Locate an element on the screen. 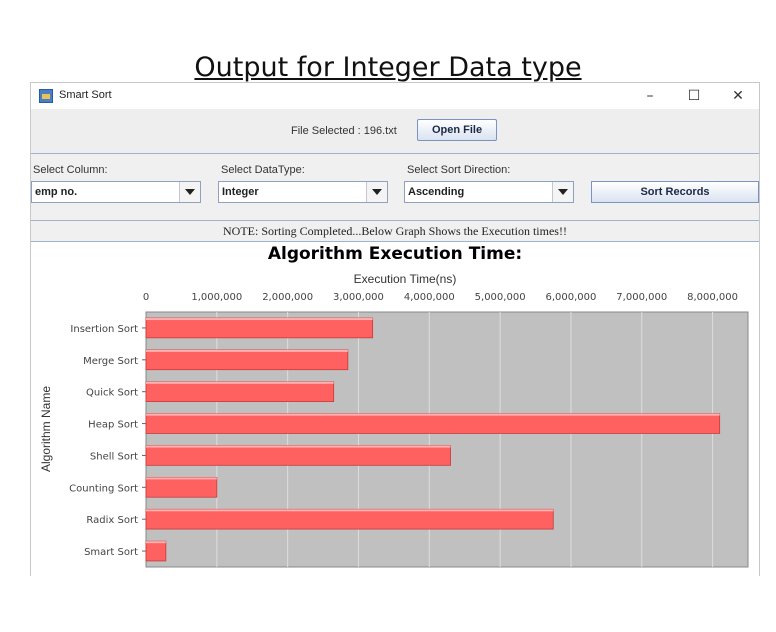 The height and width of the screenshot is (632, 776). x-tick-label: 8,000,000 is located at coordinates (712, 297).